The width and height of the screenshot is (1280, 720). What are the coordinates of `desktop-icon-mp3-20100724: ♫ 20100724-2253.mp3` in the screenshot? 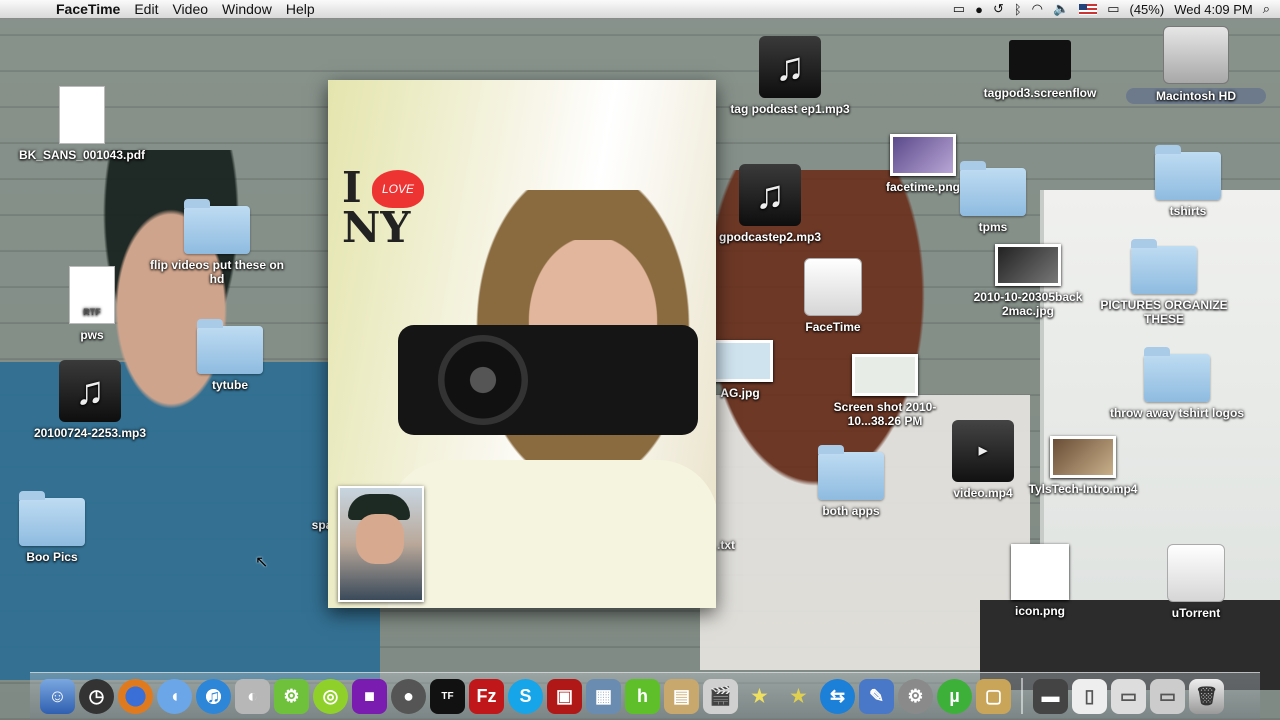 It's located at (90, 400).